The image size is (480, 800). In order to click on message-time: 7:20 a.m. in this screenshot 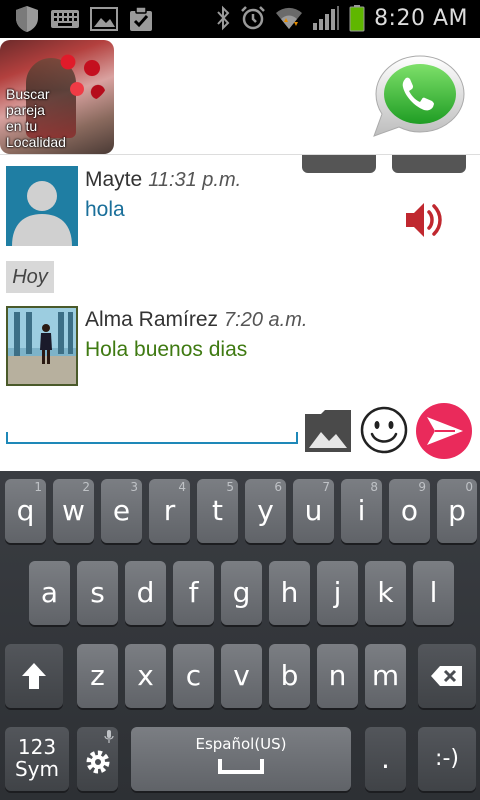, I will do `click(266, 320)`.